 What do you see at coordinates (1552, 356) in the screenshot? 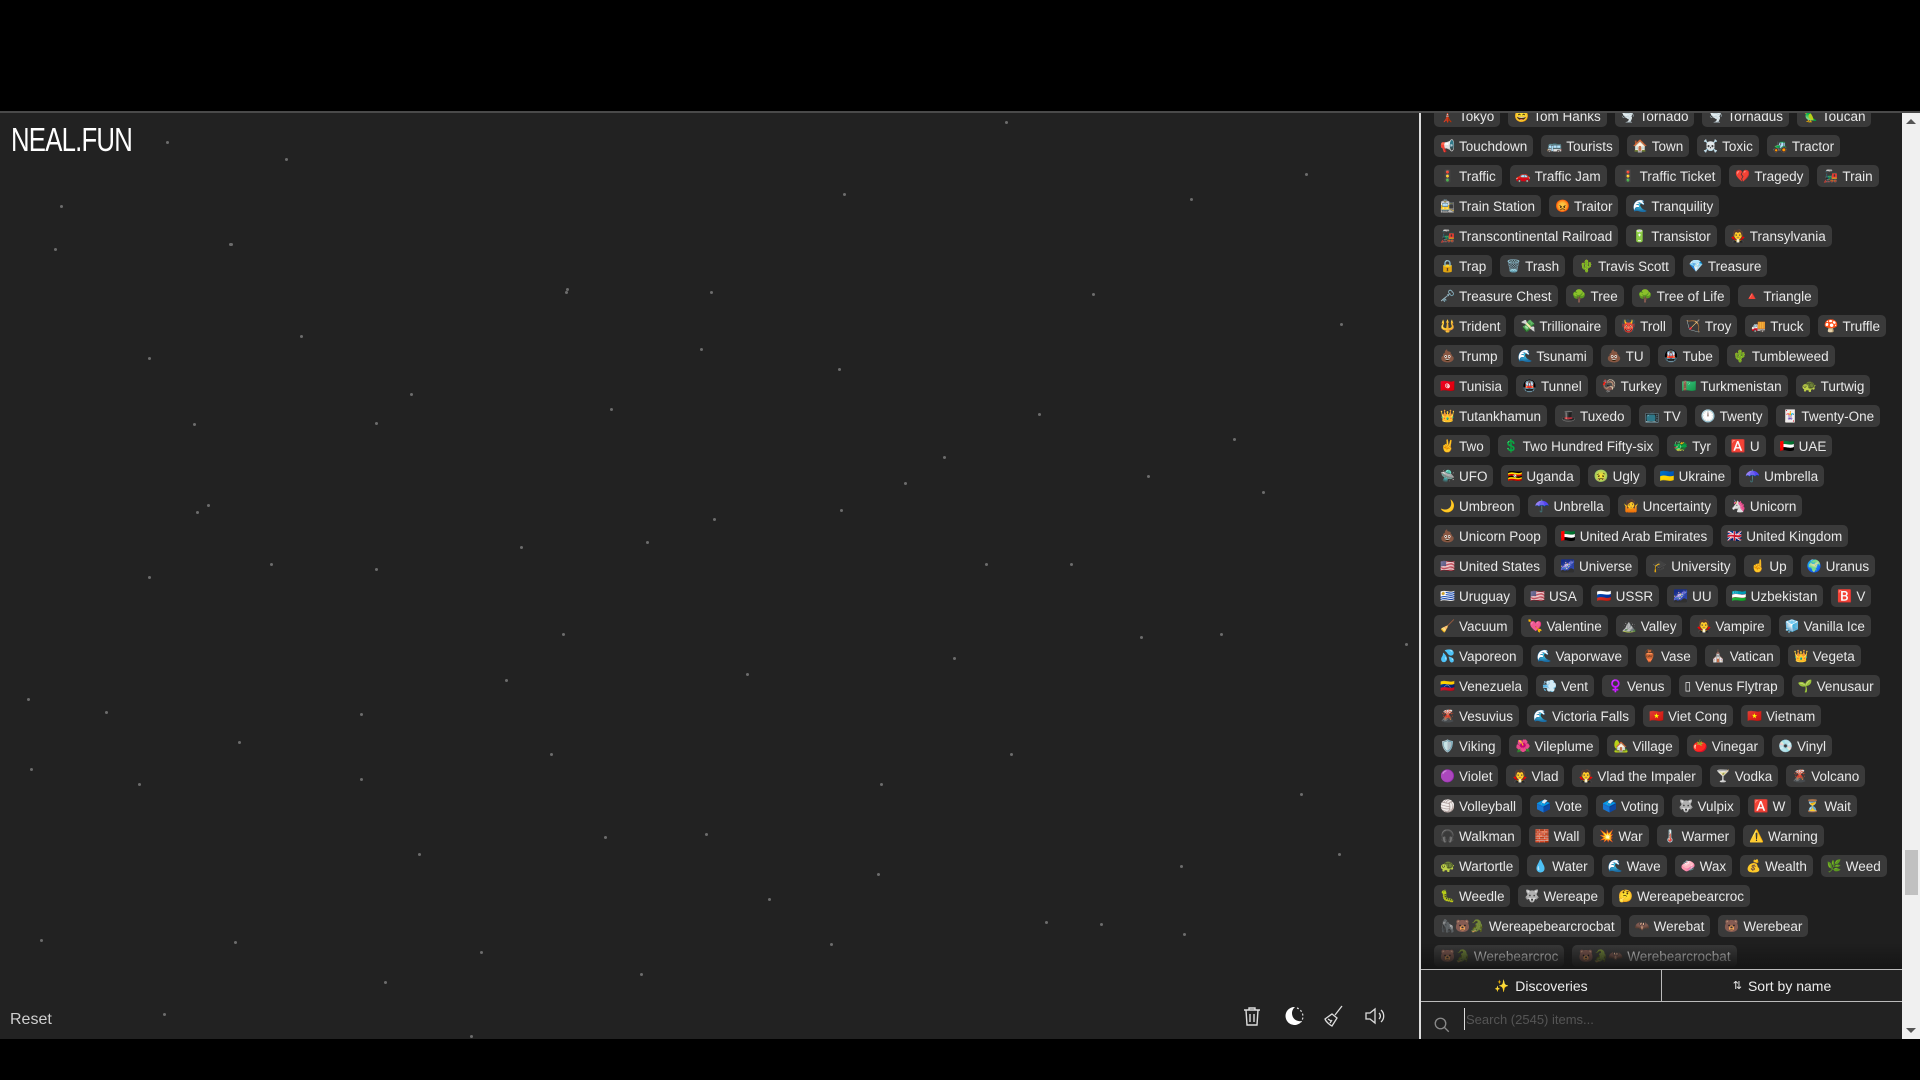
I see `item-chip: 🌊 Tsunami` at bounding box center [1552, 356].